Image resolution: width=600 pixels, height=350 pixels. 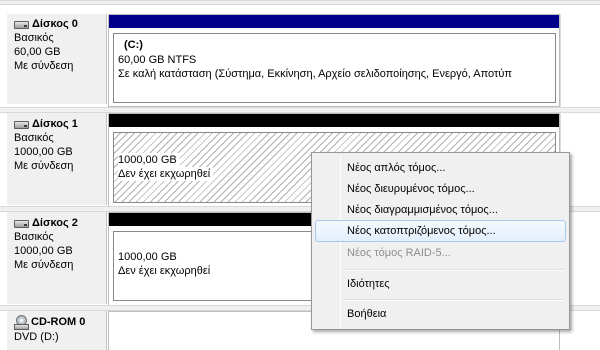 What do you see at coordinates (34, 138) in the screenshot?
I see `disk-1-type: Βασικός` at bounding box center [34, 138].